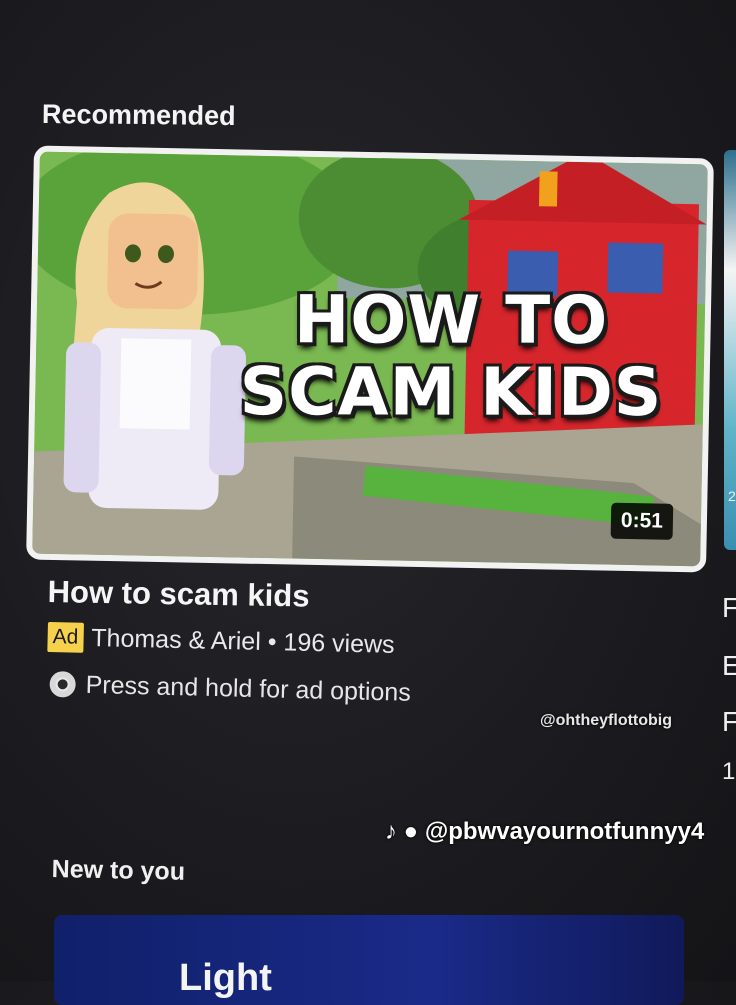 The height and width of the screenshot is (1005, 736). What do you see at coordinates (62, 684) in the screenshot?
I see `ad-options-icon` at bounding box center [62, 684].